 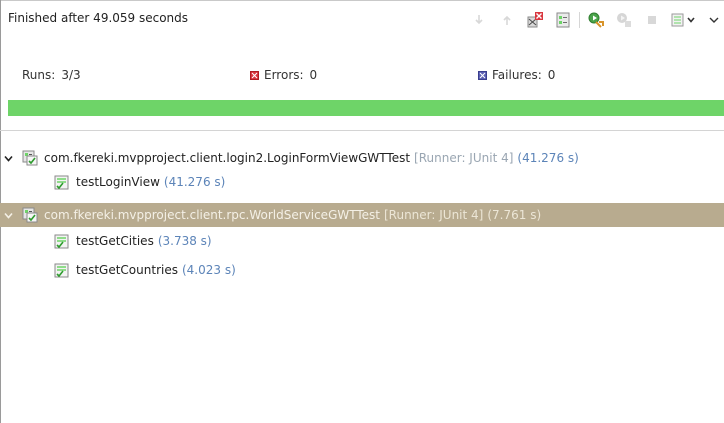 What do you see at coordinates (254, 75) in the screenshot?
I see `error-icon` at bounding box center [254, 75].